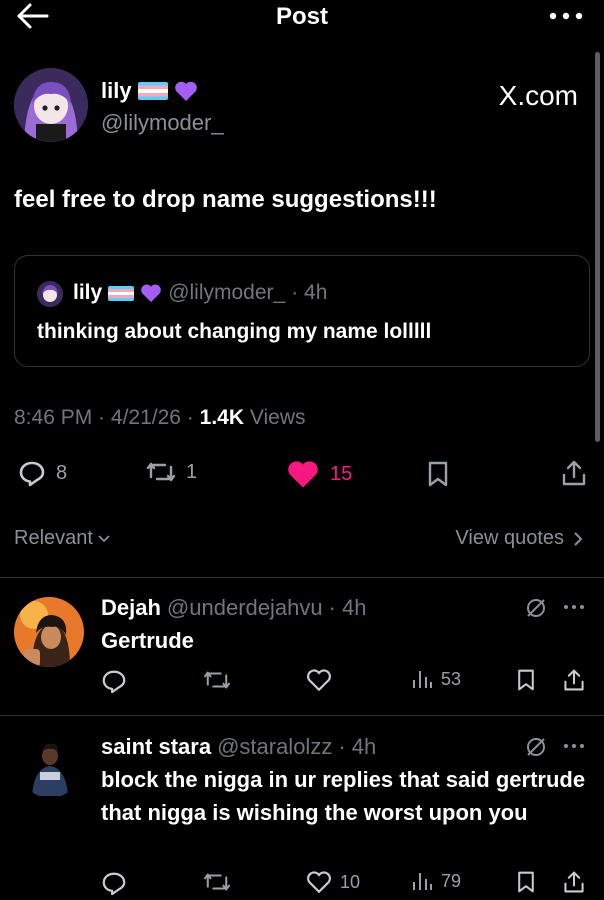 Image resolution: width=604 pixels, height=900 pixels. I want to click on views-count: 79, so click(451, 880).